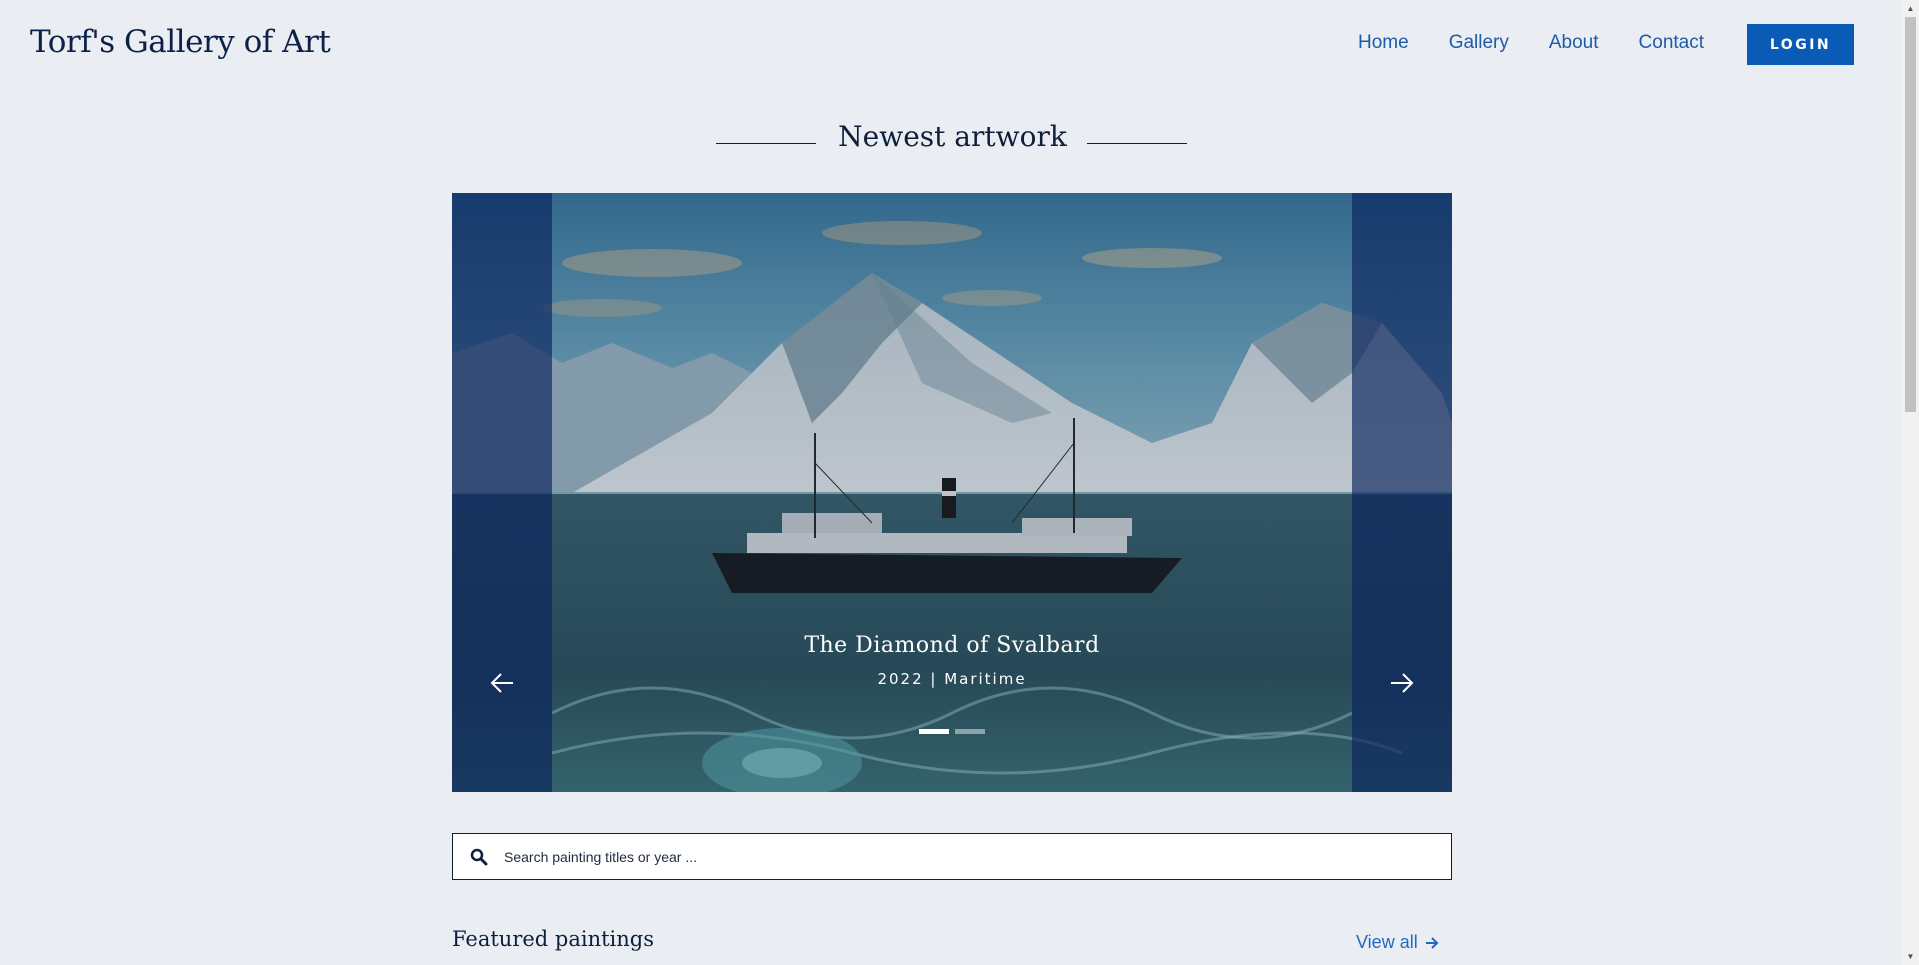  I want to click on scroll-thumb, so click(1910, 214).